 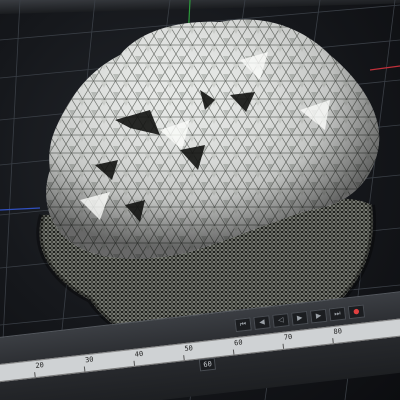 What do you see at coordinates (262, 322) in the screenshot?
I see `prev-key-icon: ◀` at bounding box center [262, 322].